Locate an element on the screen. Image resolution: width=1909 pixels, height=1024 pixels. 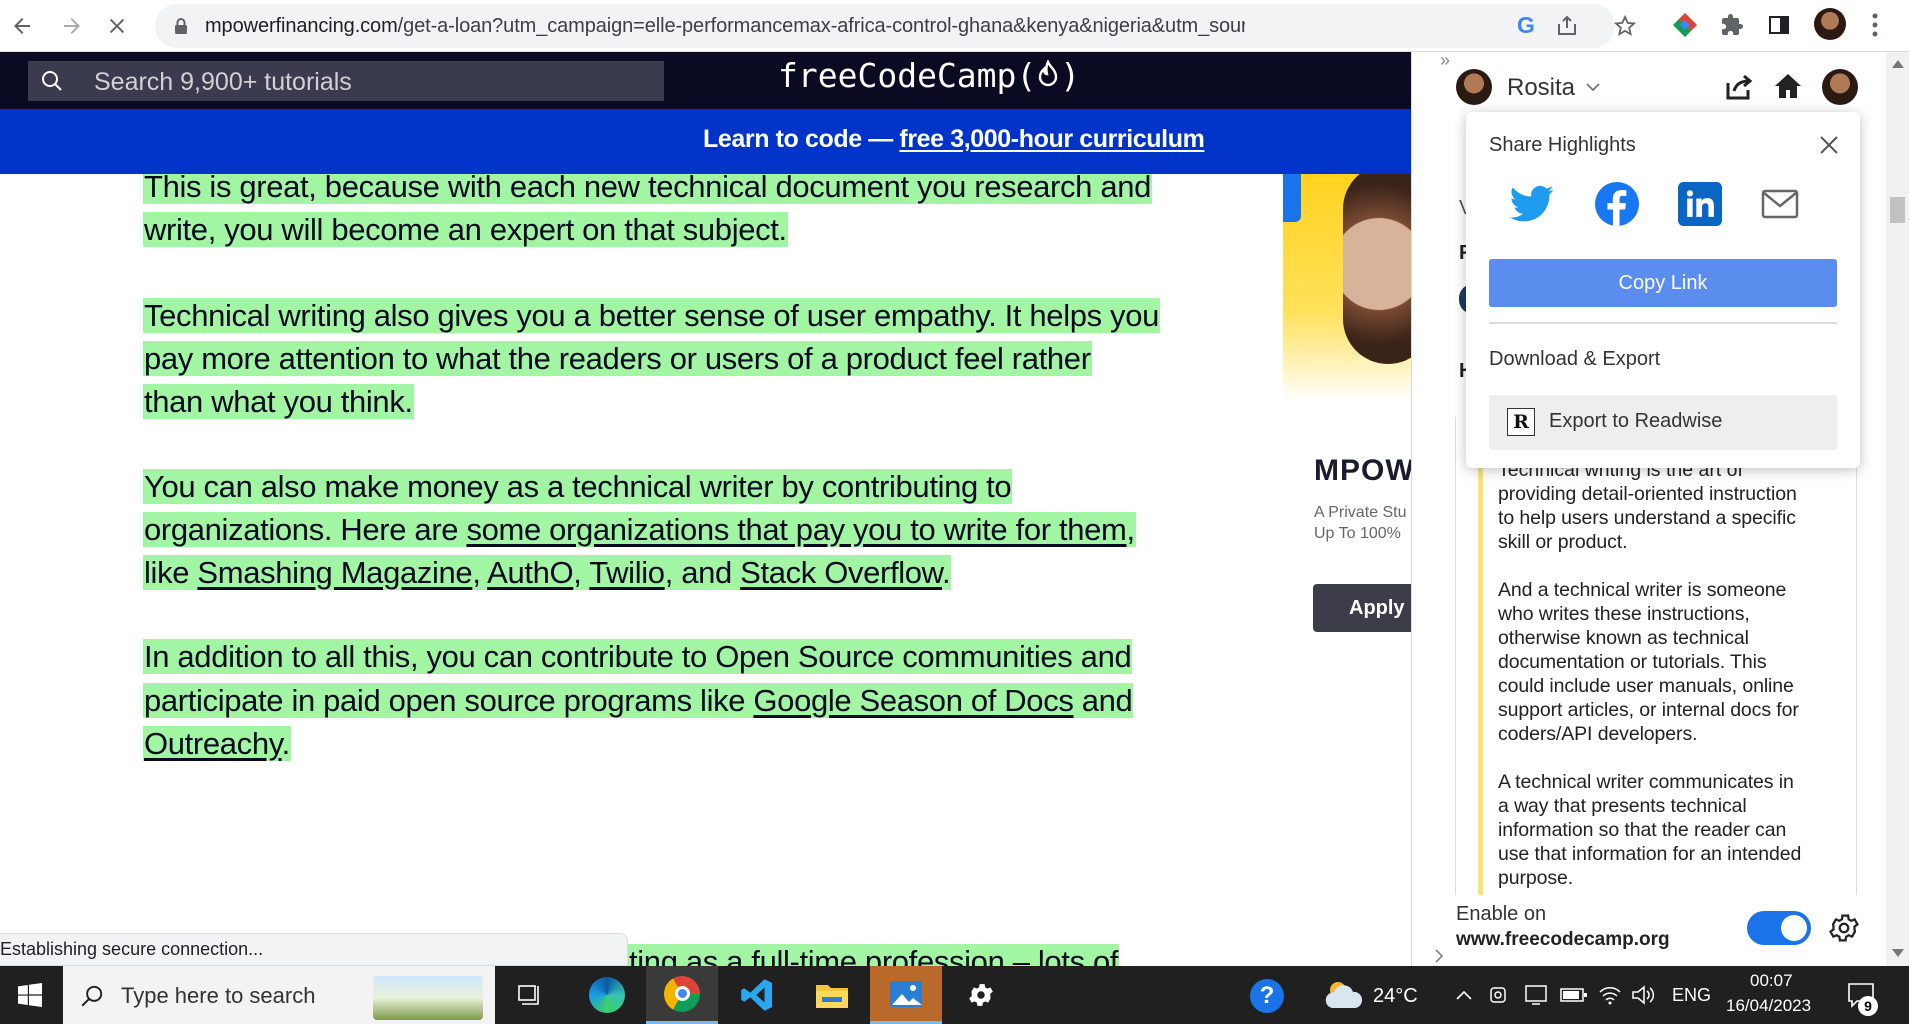
copy-link-button: Copy Link is located at coordinates (1663, 283).